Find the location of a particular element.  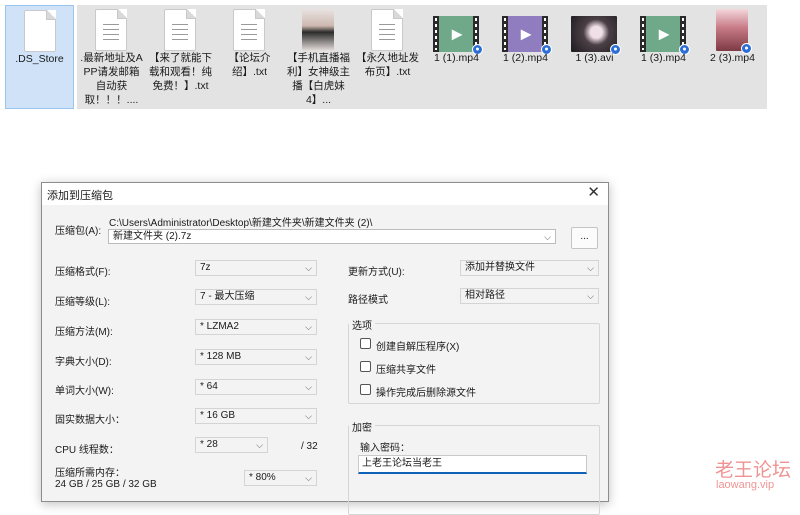

memory-value: 24 GB / 25 GB / 32 GB is located at coordinates (106, 484).